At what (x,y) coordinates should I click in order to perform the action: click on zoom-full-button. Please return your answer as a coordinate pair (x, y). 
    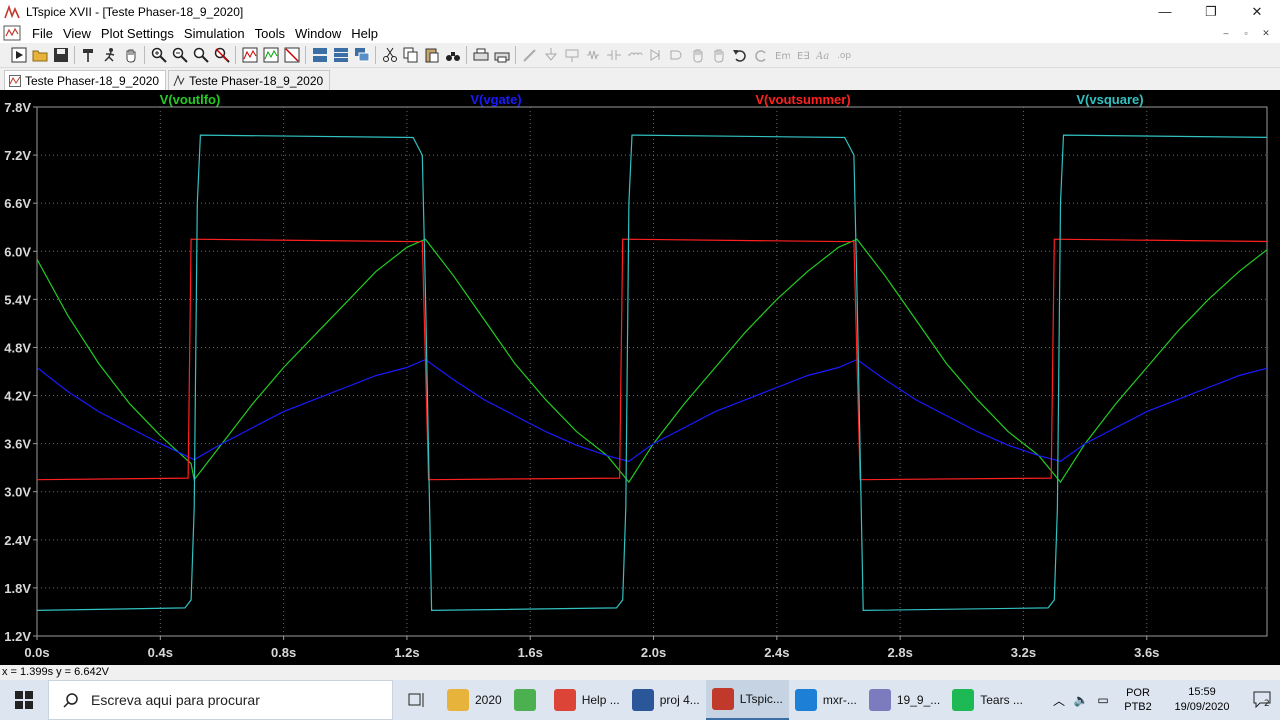
    Looking at the image, I should click on (200, 55).